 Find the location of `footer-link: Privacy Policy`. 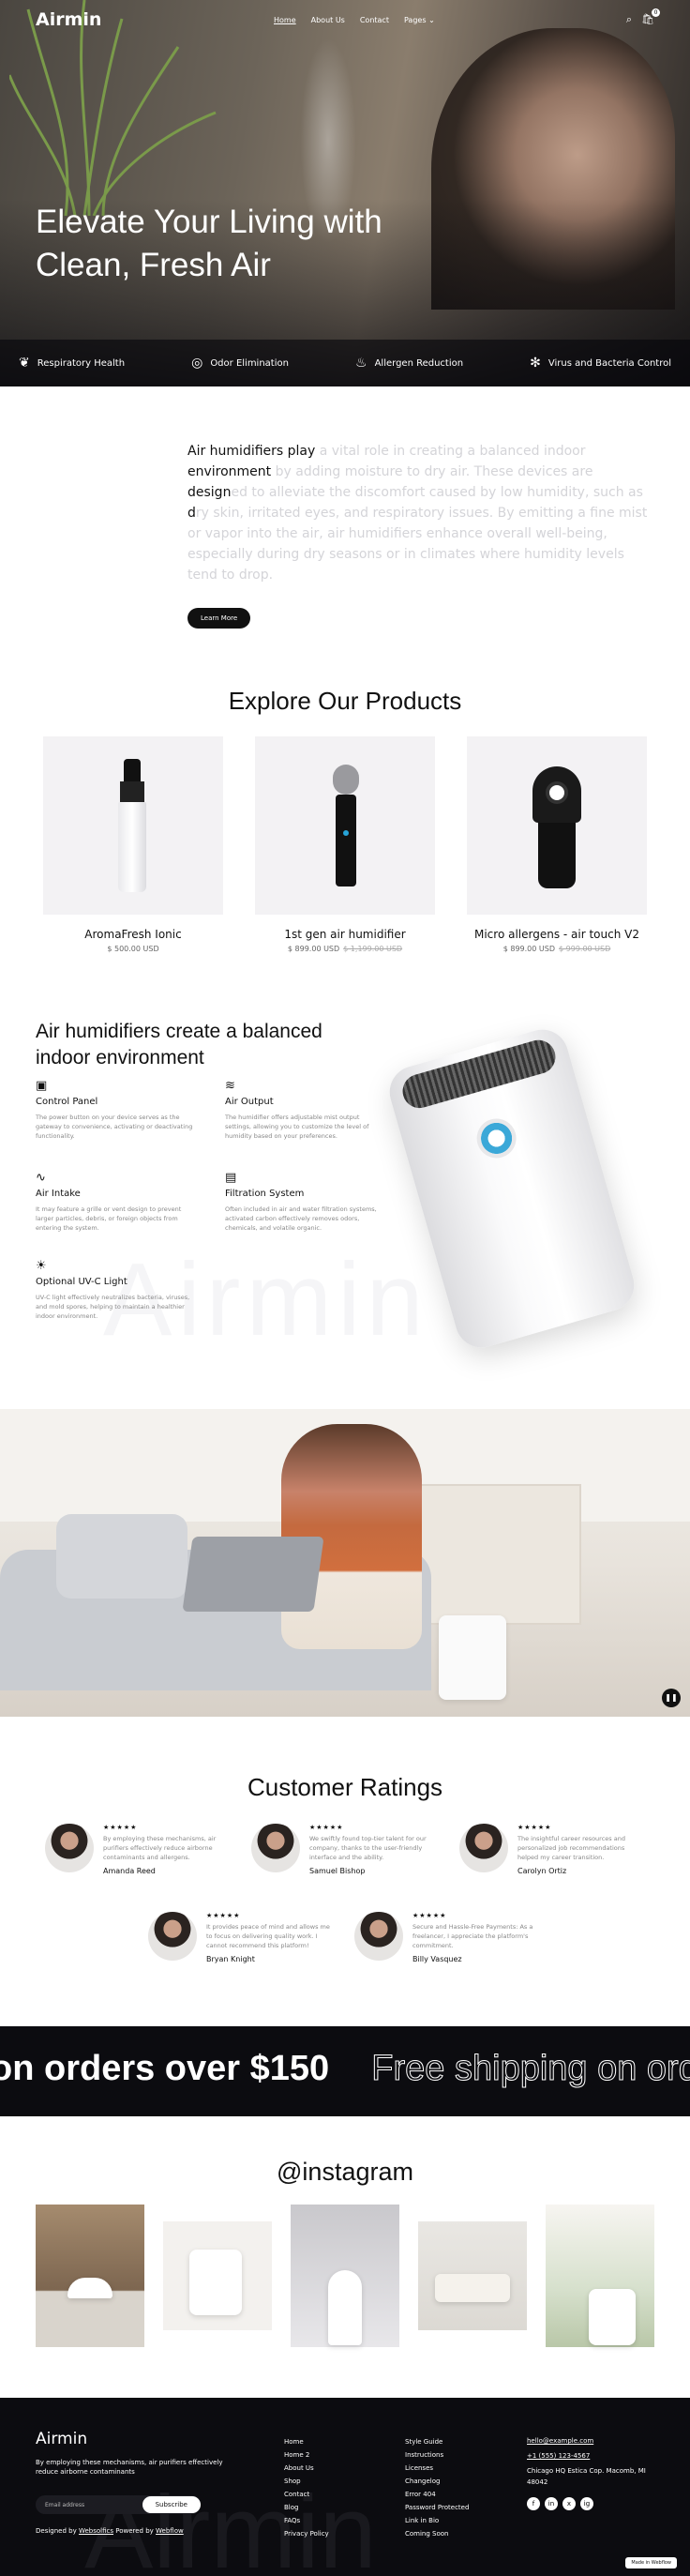

footer-link: Privacy Policy is located at coordinates (306, 2533).